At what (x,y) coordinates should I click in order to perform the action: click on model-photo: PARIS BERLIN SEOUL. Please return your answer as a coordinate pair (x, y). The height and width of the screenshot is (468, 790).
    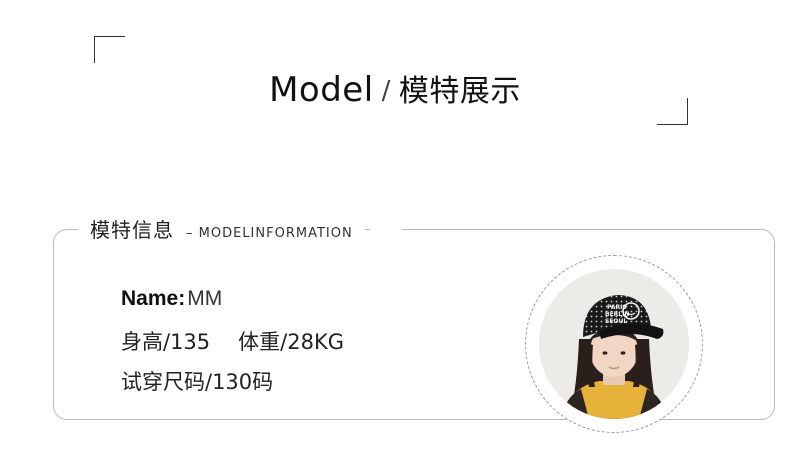
    Looking at the image, I should click on (614, 344).